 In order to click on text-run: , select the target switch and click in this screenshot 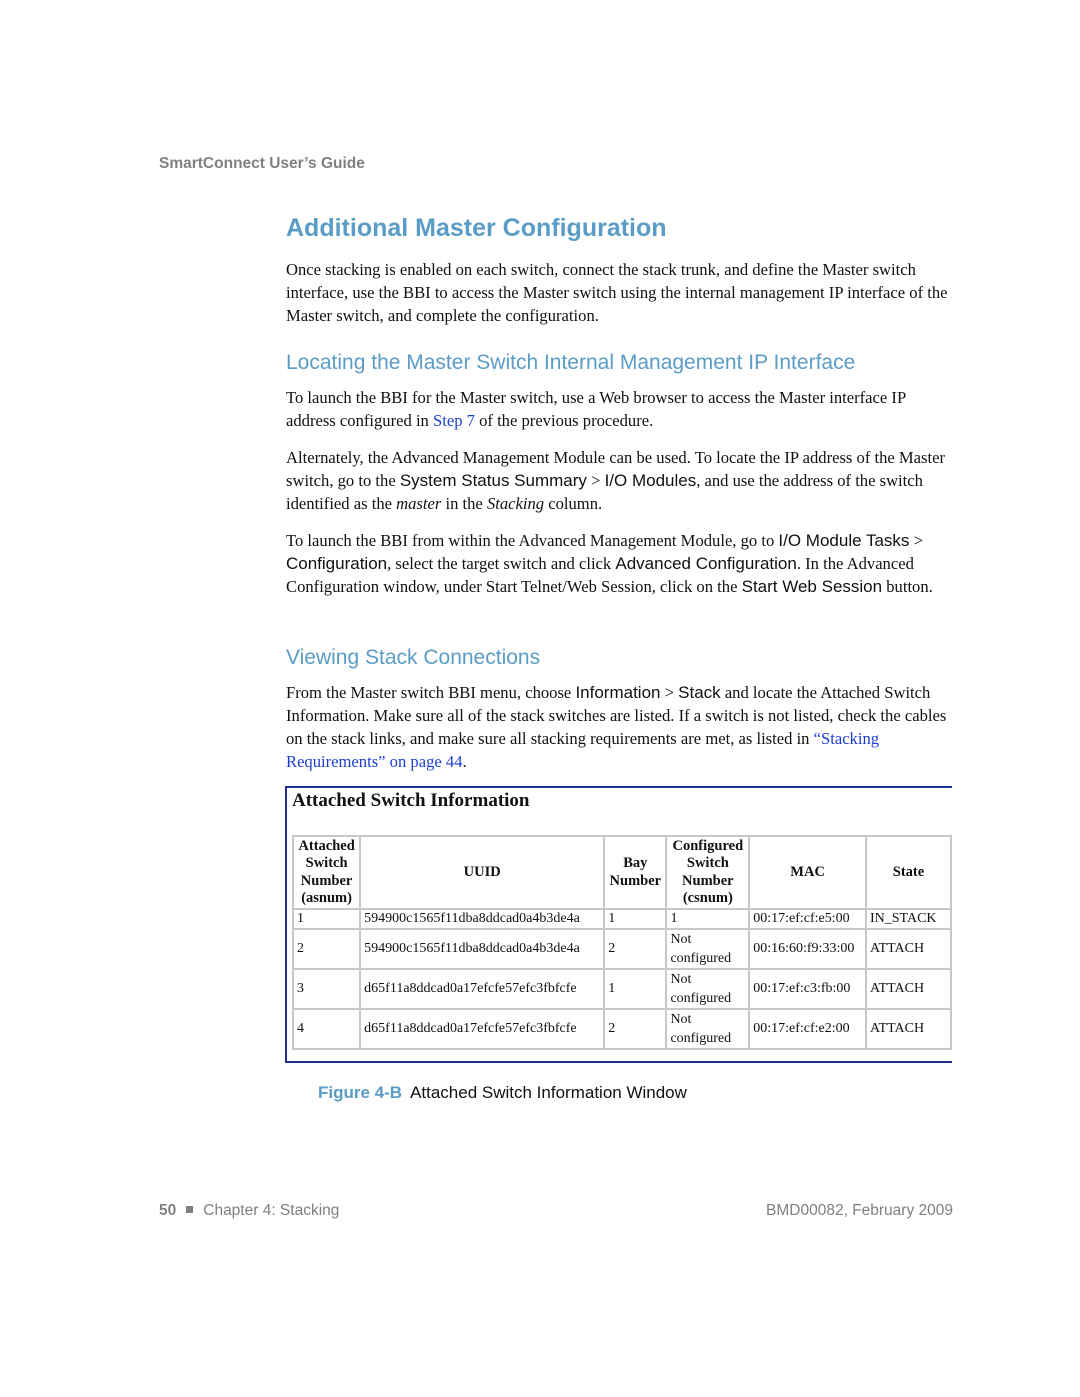, I will do `click(501, 563)`.